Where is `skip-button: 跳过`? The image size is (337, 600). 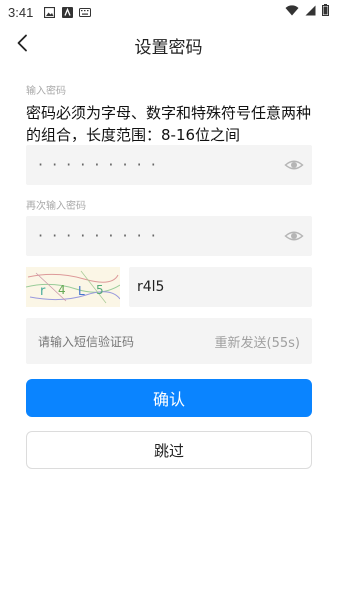 skip-button: 跳过 is located at coordinates (169, 450).